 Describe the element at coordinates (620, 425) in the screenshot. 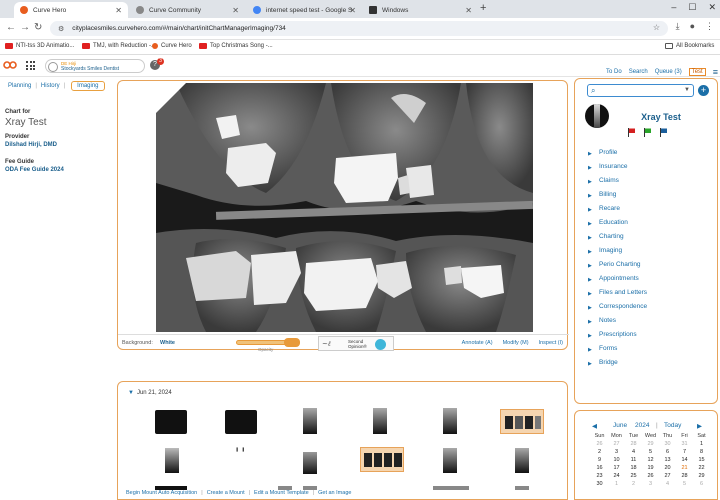

I see `calendar-month: June` at that location.